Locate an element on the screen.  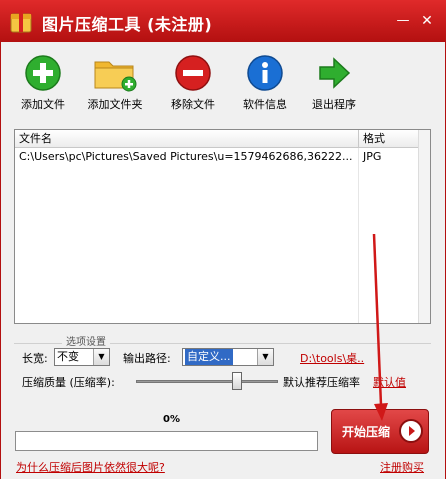
output-path-select: 自定义... ▼ is located at coordinates (228, 357).